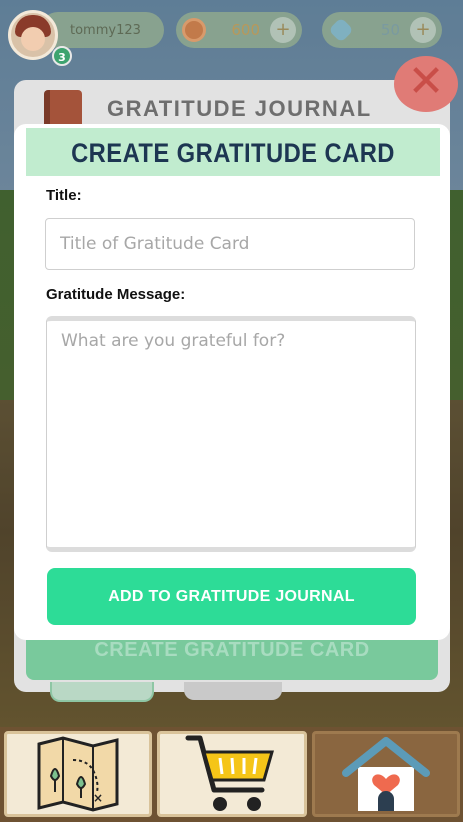  Describe the element at coordinates (231, 596) in the screenshot. I see `add-to-journal-button: ADD TO GRATITUDE JOURNAL` at that location.